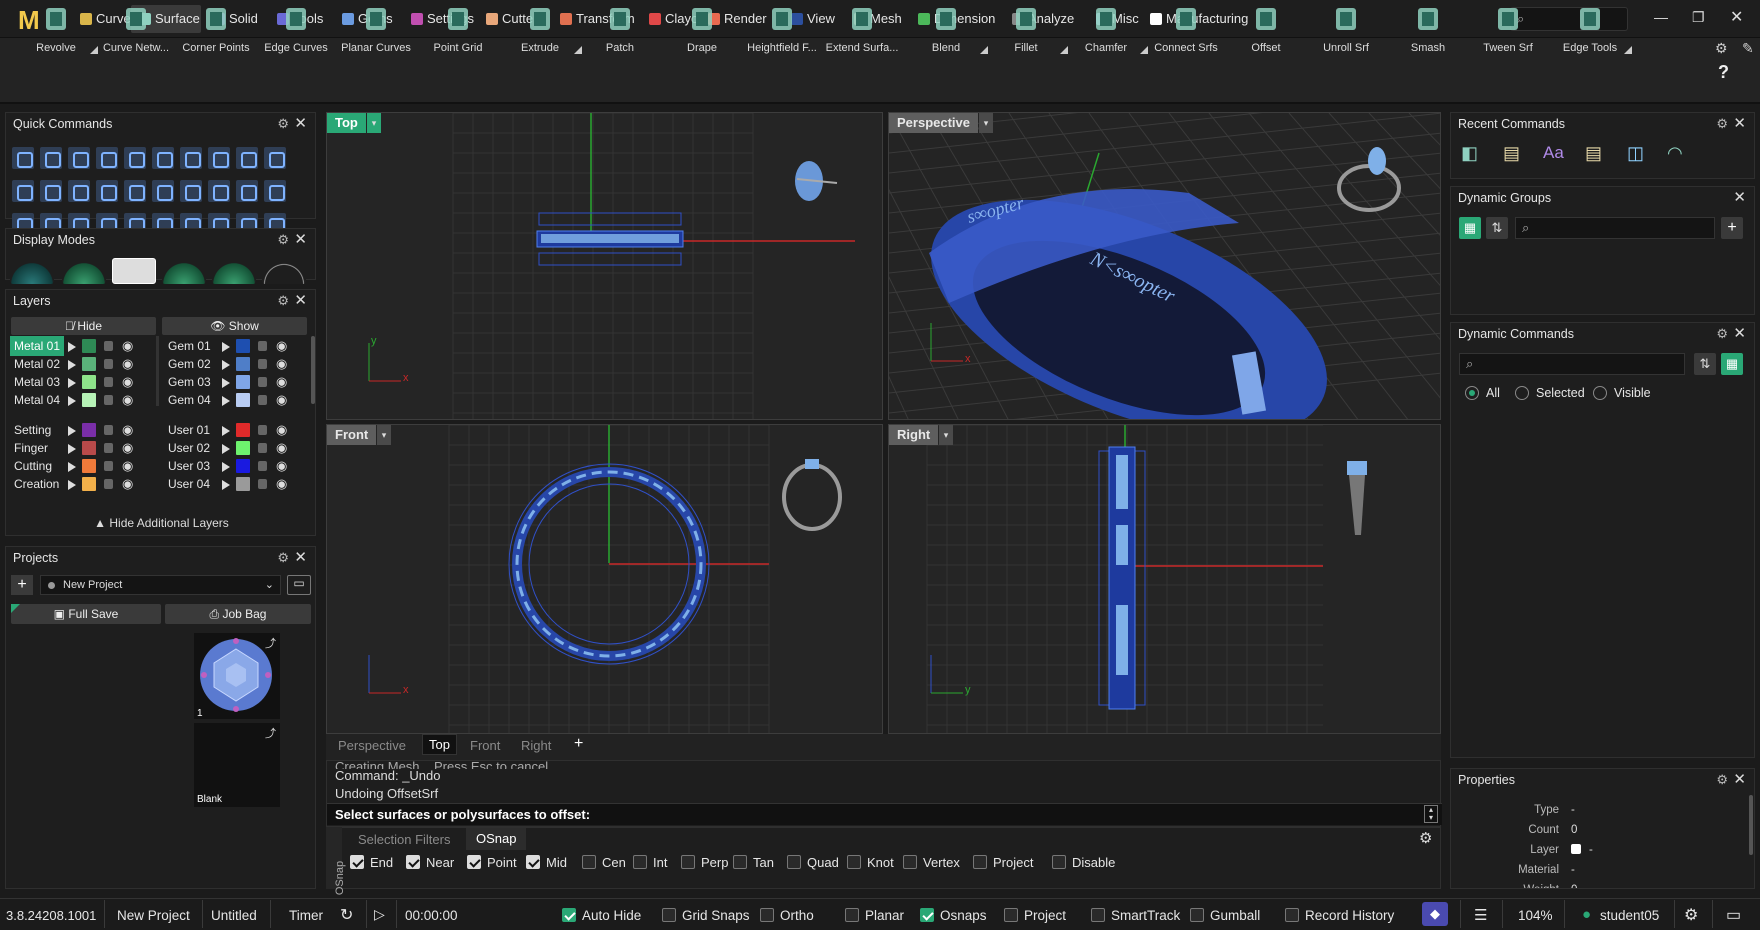 This screenshot has width=1760, height=930. What do you see at coordinates (234, 400) in the screenshot?
I see `layer-row: Gem 04 ◉` at bounding box center [234, 400].